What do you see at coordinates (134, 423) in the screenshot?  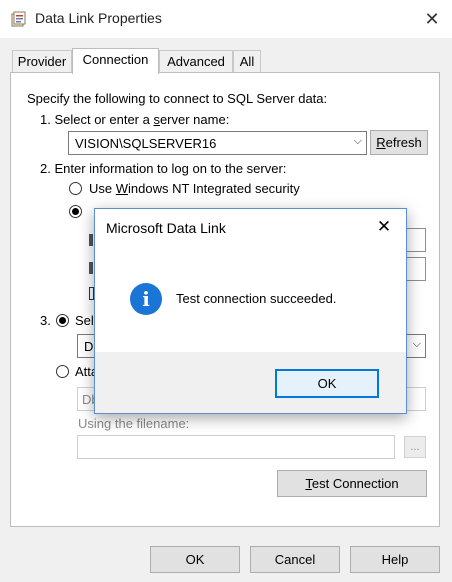 I see `filename-label: Using the filename:` at bounding box center [134, 423].